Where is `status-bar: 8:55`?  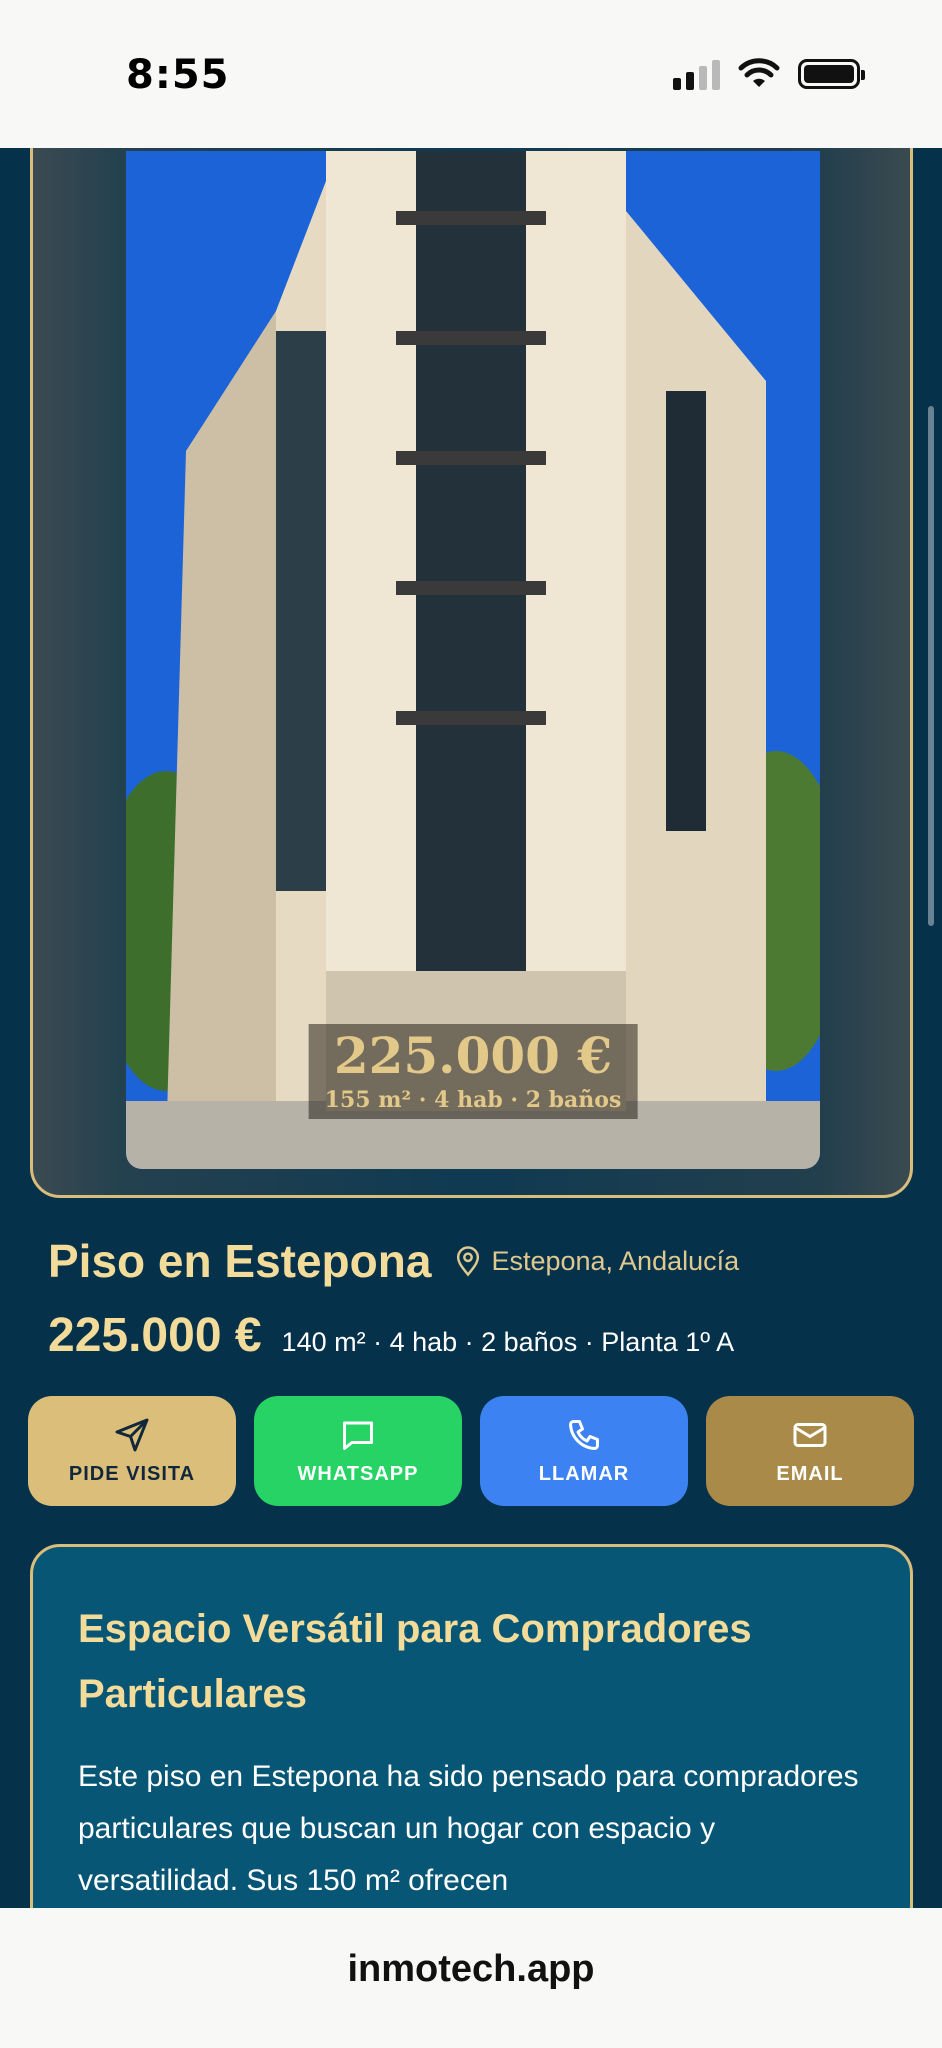 status-bar: 8:55 is located at coordinates (471, 74).